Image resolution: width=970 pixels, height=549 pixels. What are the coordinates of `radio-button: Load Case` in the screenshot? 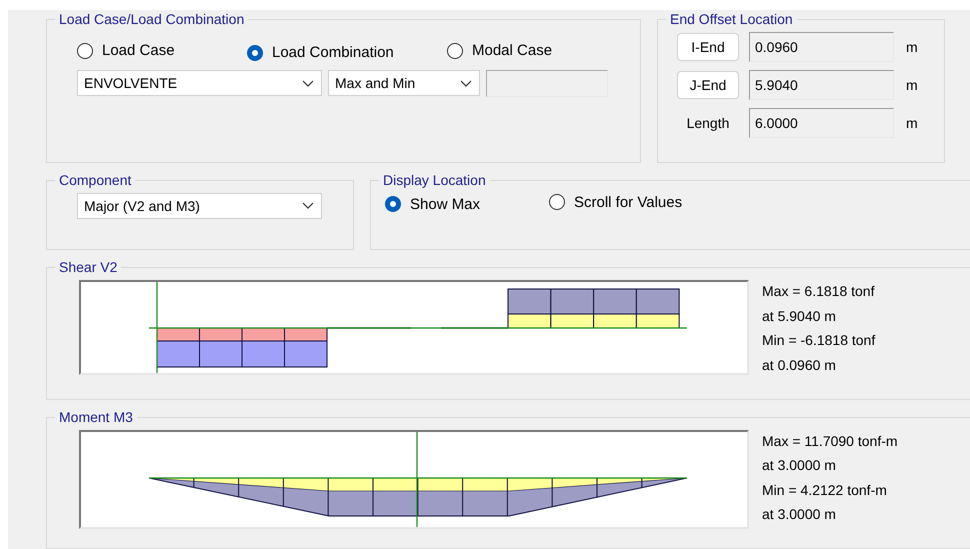 It's located at (126, 51).